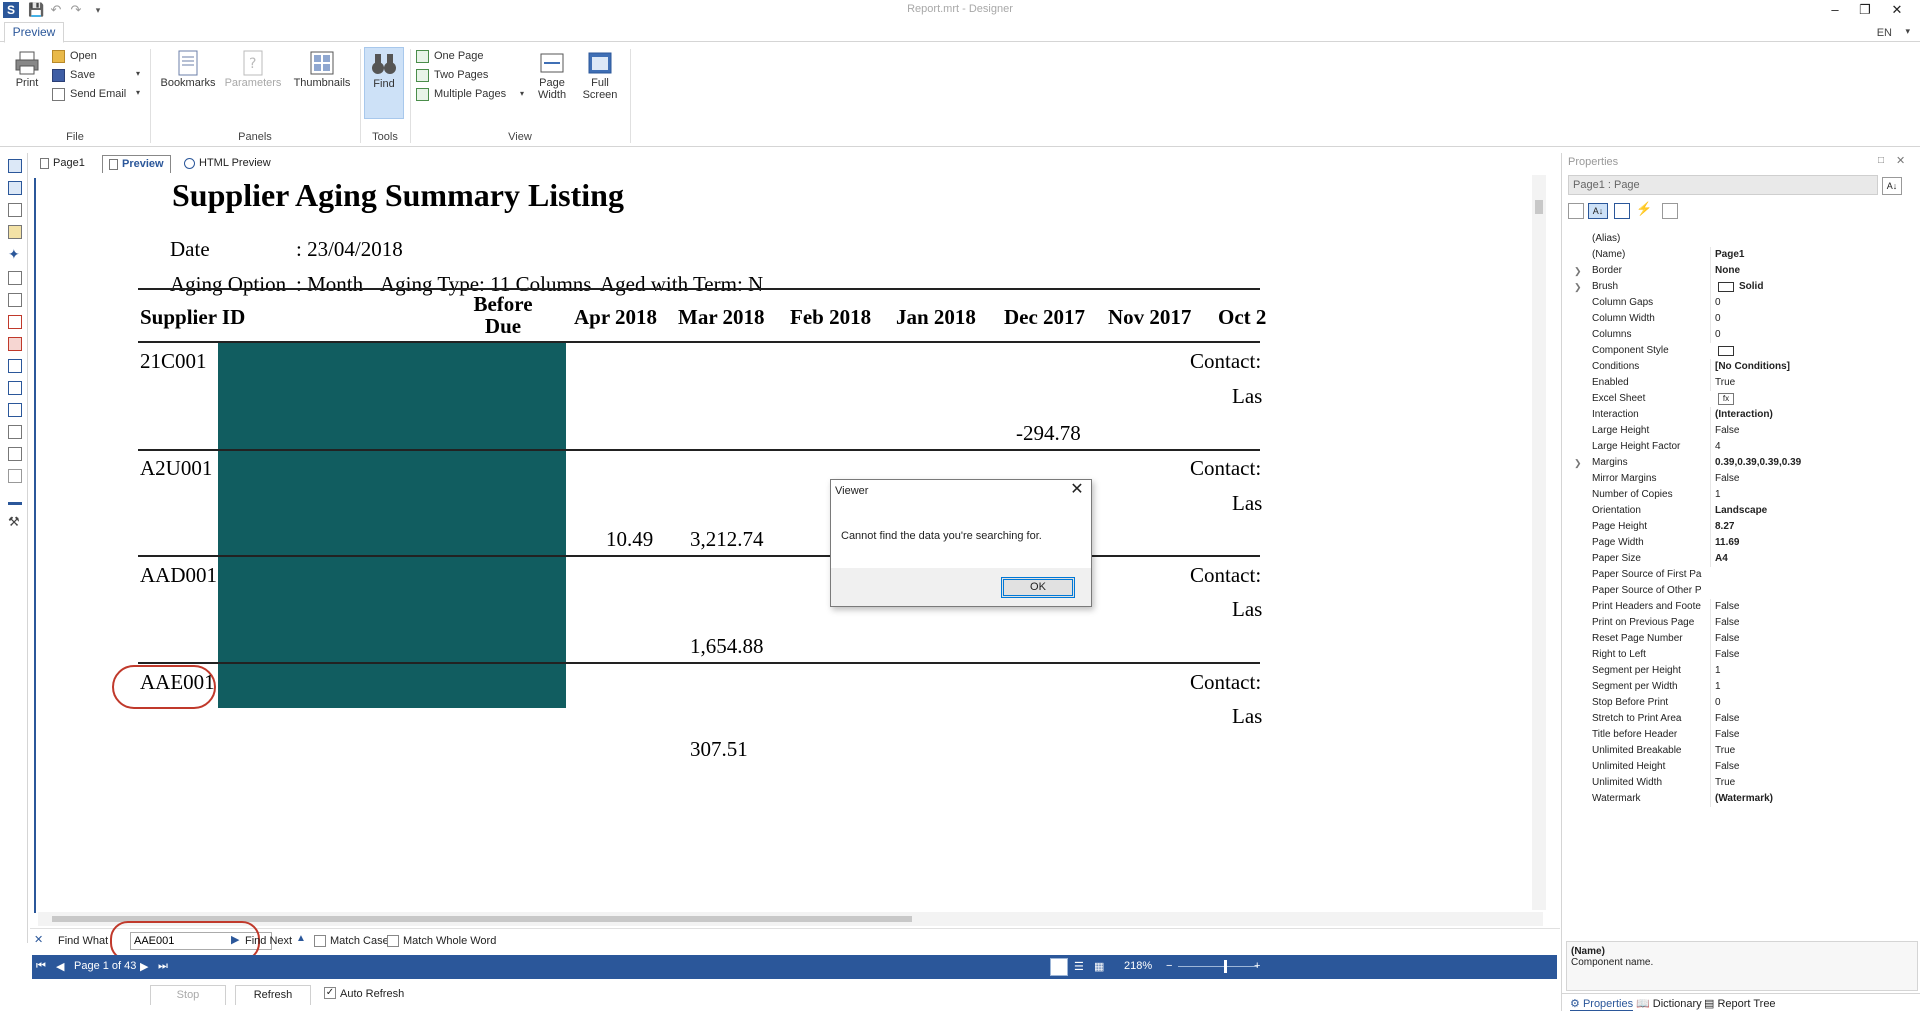 The image size is (1920, 1011). What do you see at coordinates (461, 94) in the screenshot?
I see `multiple-pages-button: Multiple Pages` at bounding box center [461, 94].